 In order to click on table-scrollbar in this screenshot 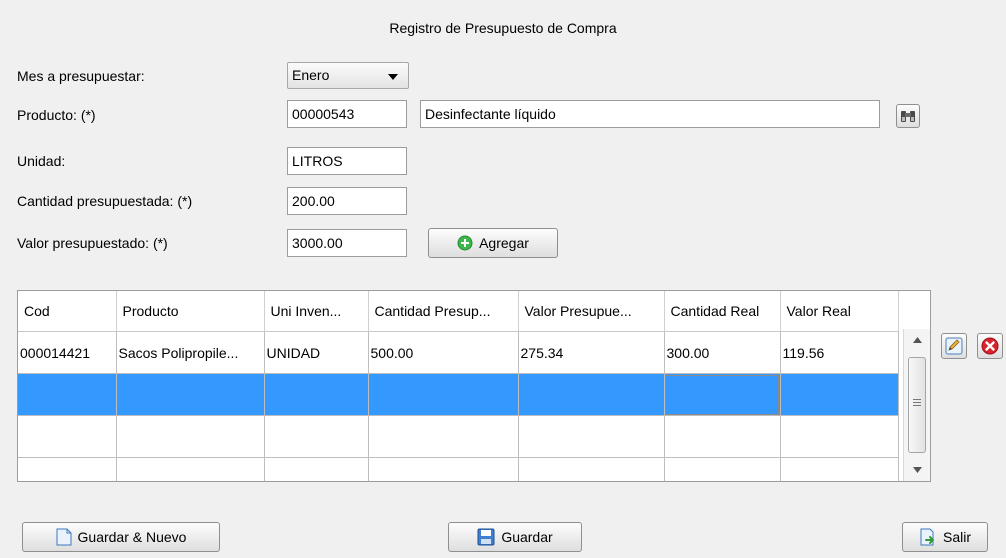, I will do `click(916, 405)`.